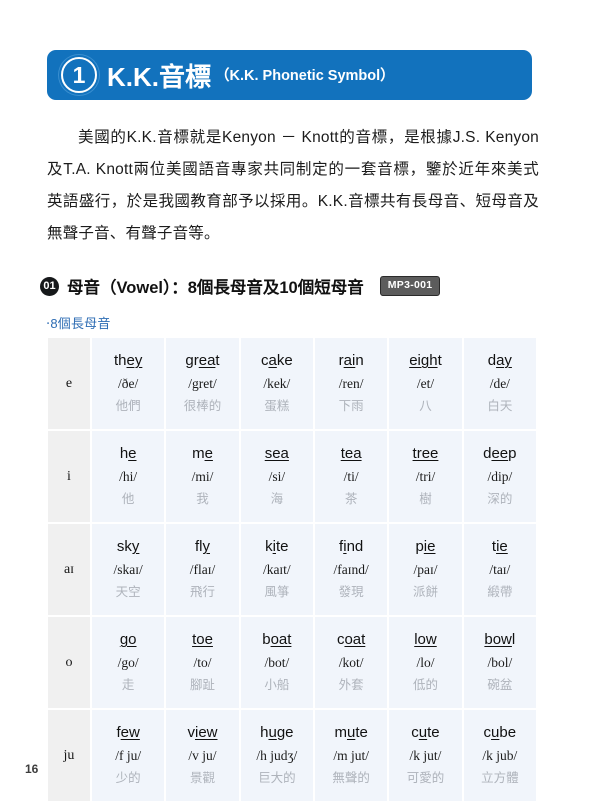 This screenshot has width=591, height=803. I want to click on word-cell: mute/m jut/無聲的, so click(351, 755).